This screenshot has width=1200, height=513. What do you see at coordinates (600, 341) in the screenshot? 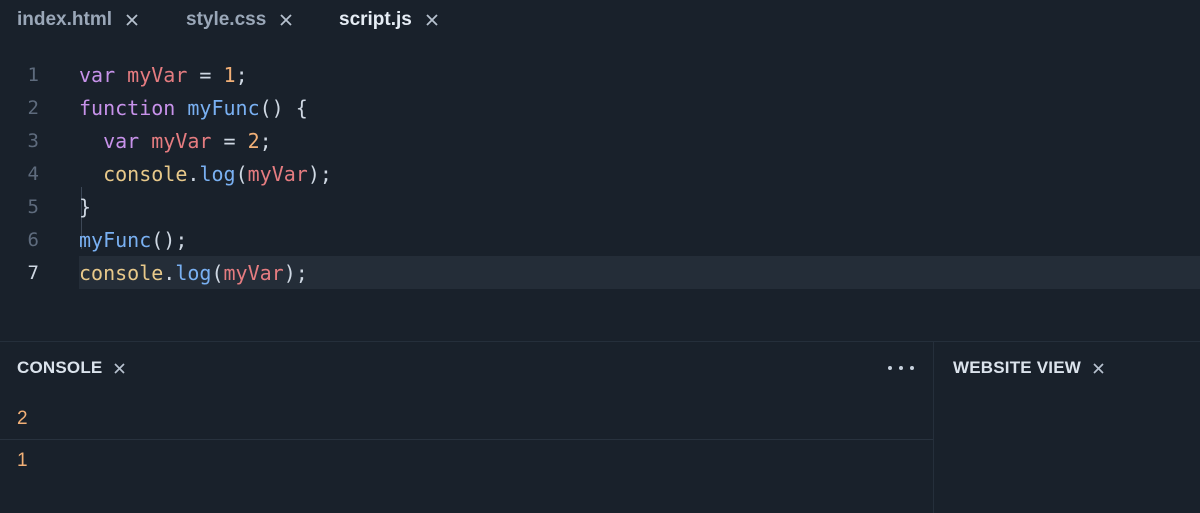
I see `panel-divider` at bounding box center [600, 341].